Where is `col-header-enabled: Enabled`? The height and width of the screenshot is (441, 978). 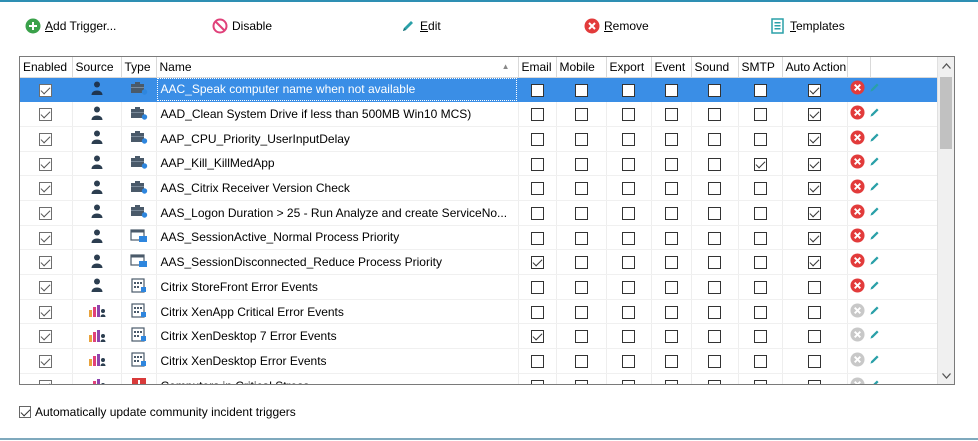 col-header-enabled: Enabled is located at coordinates (46, 67).